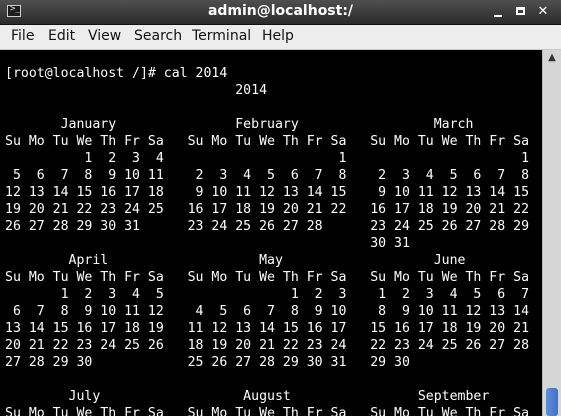  I want to click on scroll-thumb, so click(552, 402).